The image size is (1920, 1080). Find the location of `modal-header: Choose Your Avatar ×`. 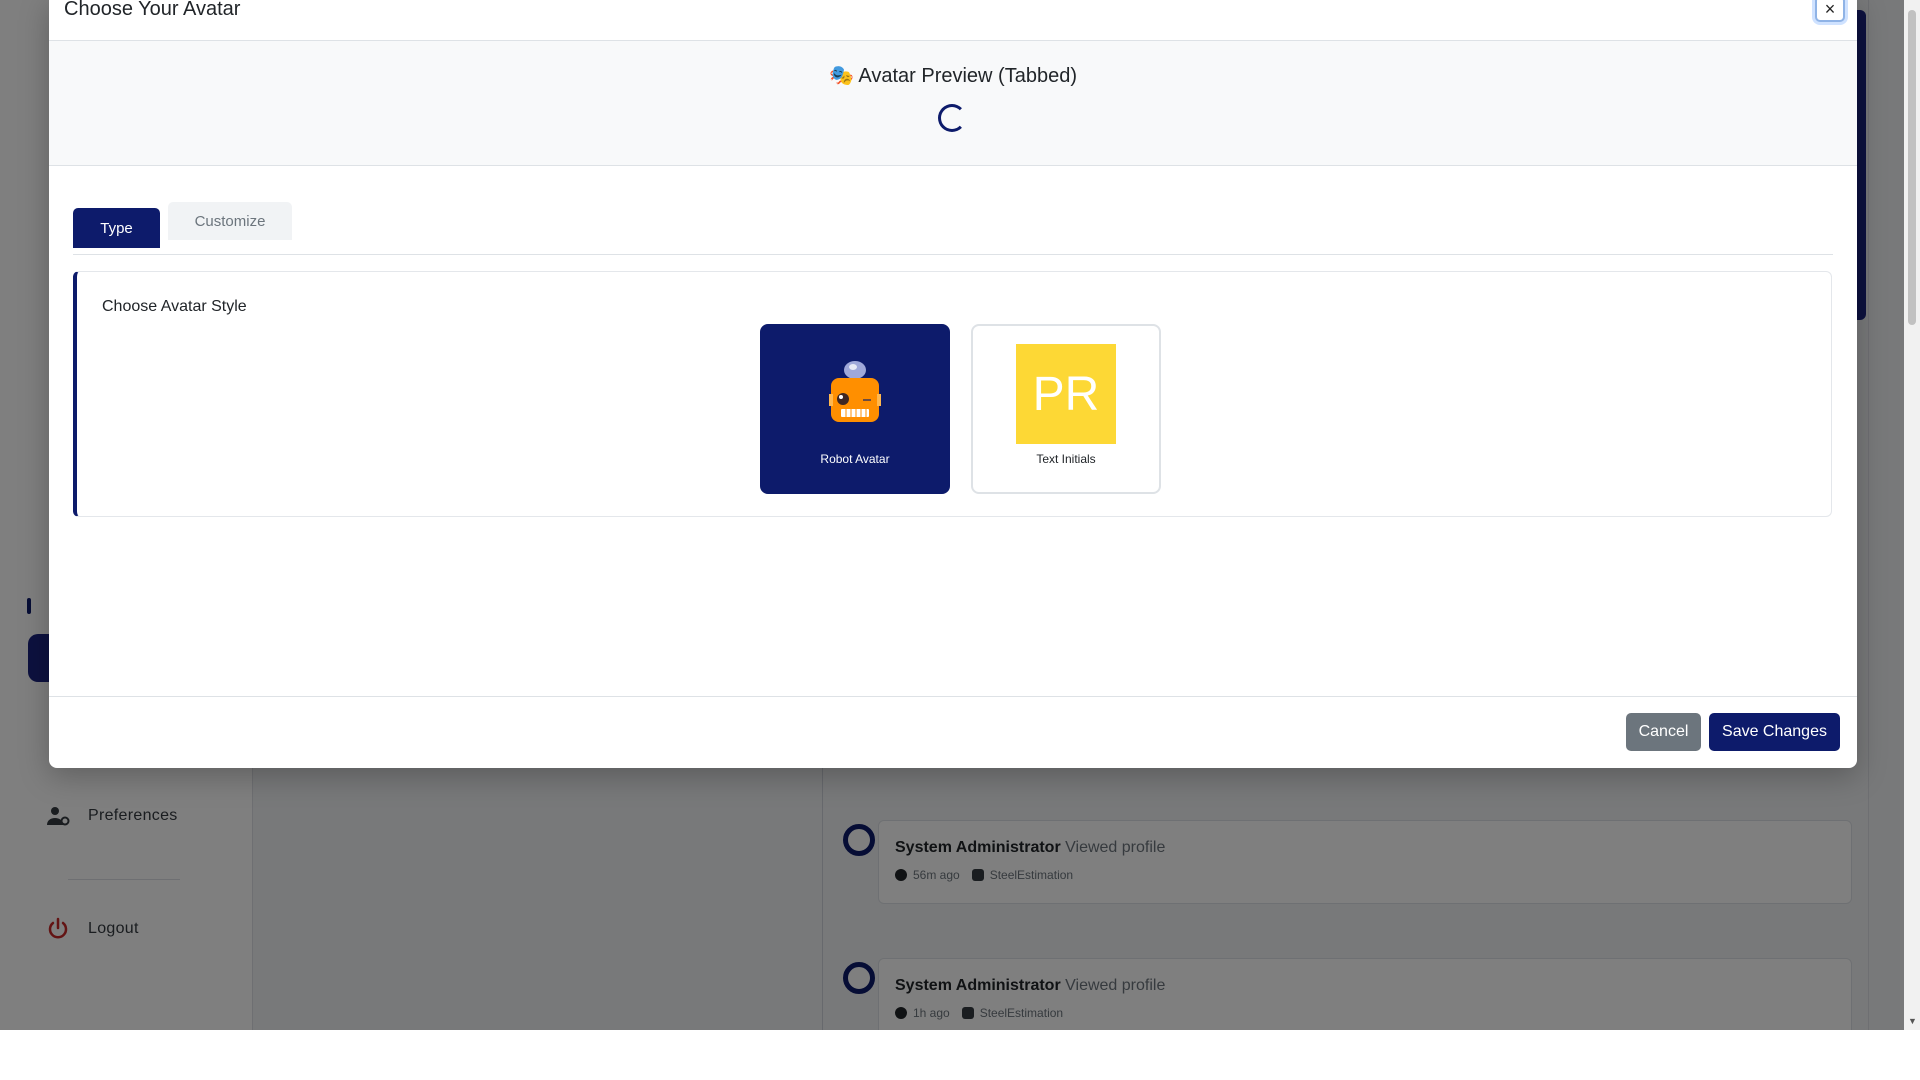

modal-header: Choose Your Avatar × is located at coordinates (953, 20).